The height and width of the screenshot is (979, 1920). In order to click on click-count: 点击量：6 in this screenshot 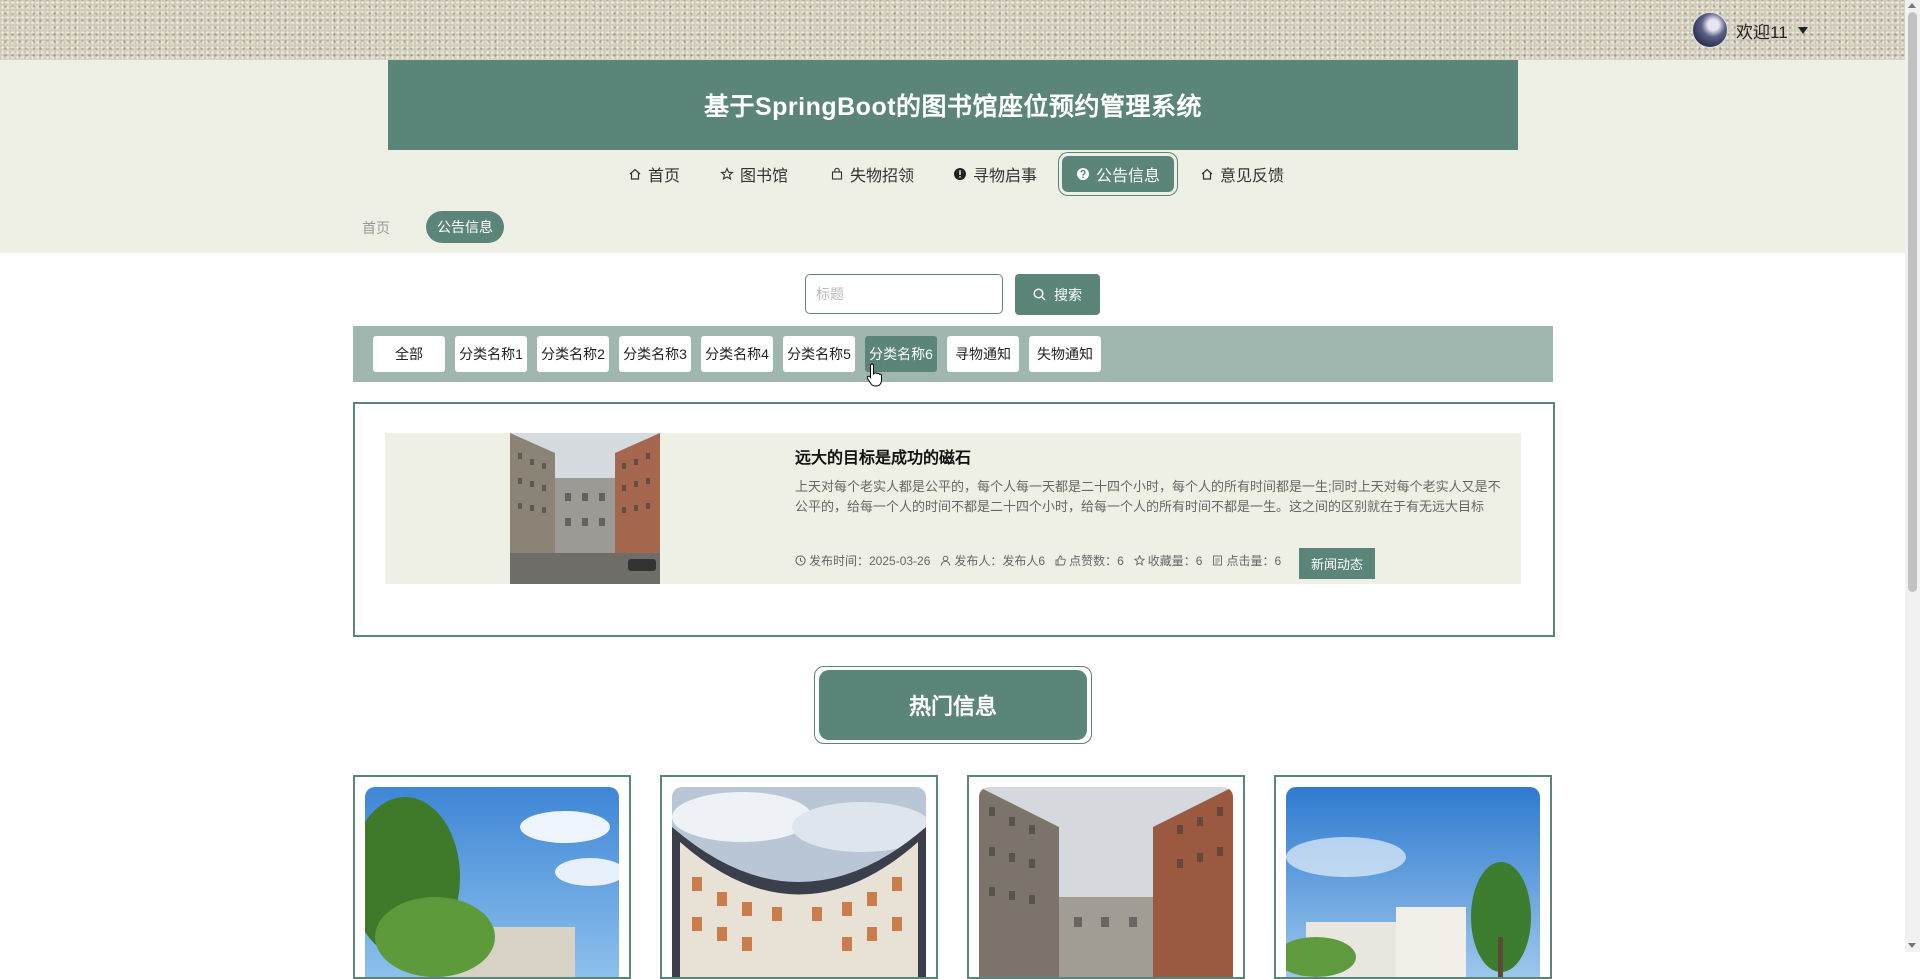, I will do `click(1246, 560)`.